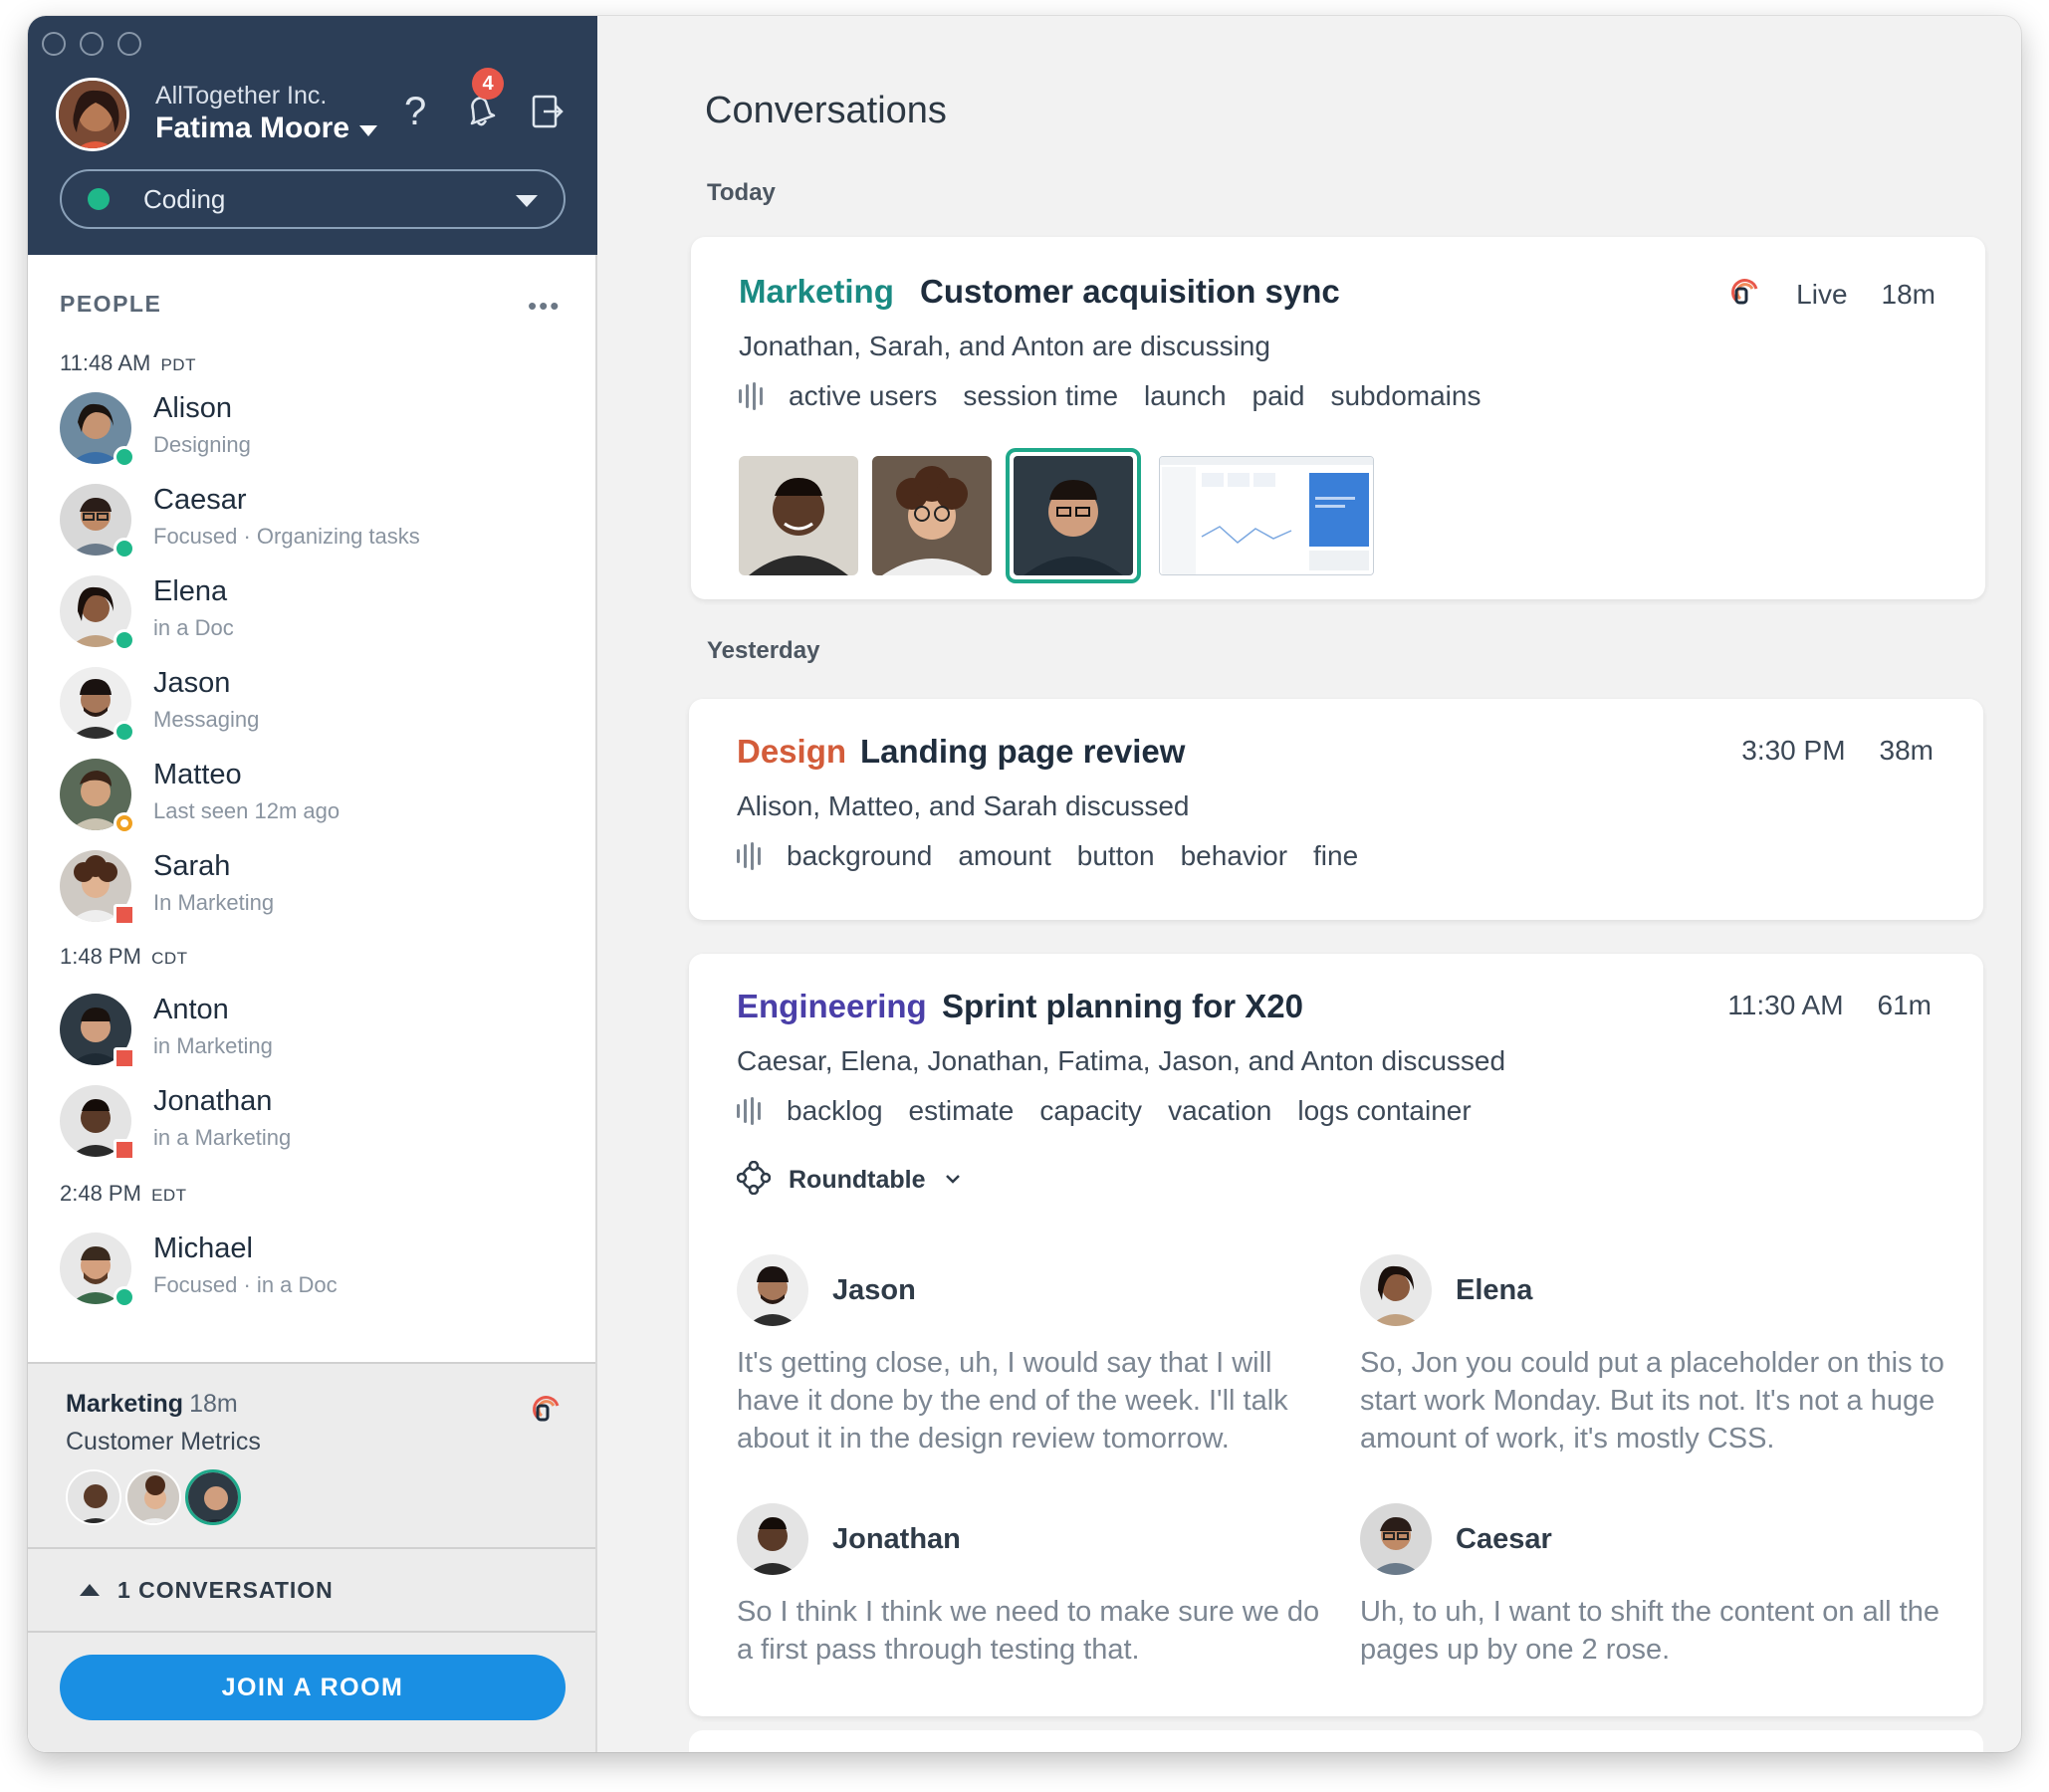  What do you see at coordinates (963, 806) in the screenshot?
I see `card-participants: Alison, Matteo, and Sarah discussed` at bounding box center [963, 806].